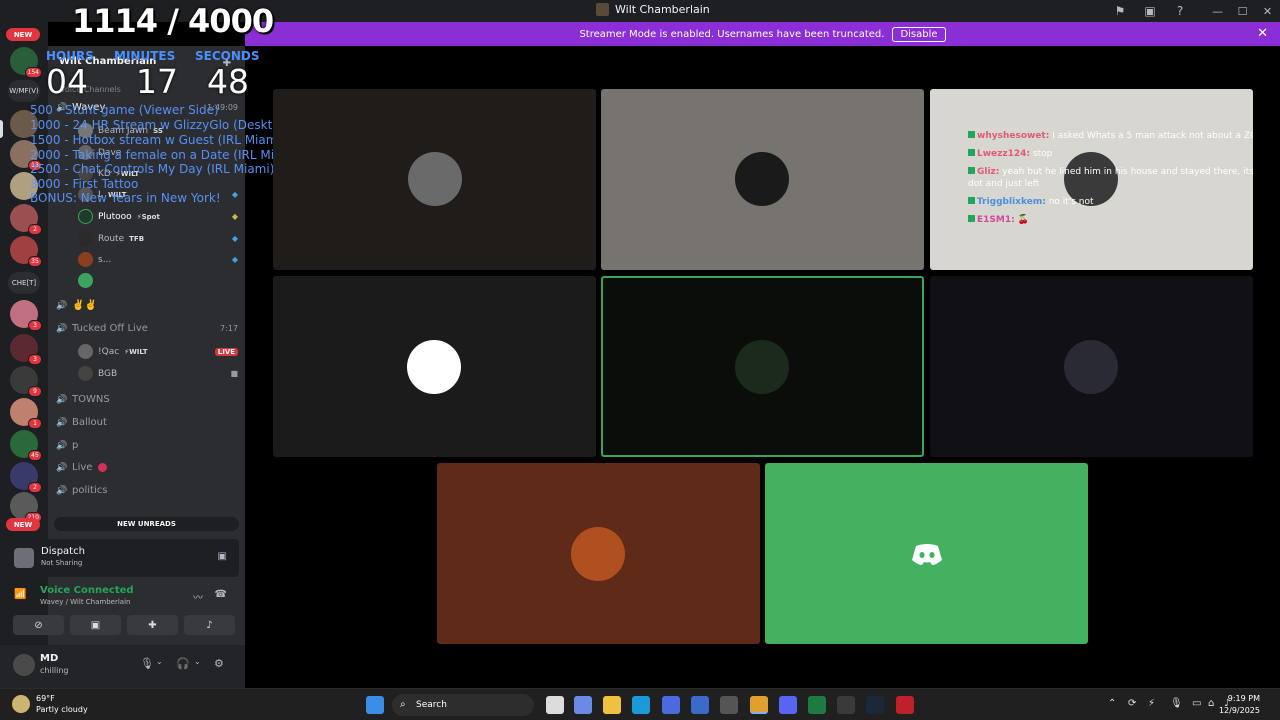 This screenshot has height=720, width=1280. I want to click on dispatch-icon, so click(24, 558).